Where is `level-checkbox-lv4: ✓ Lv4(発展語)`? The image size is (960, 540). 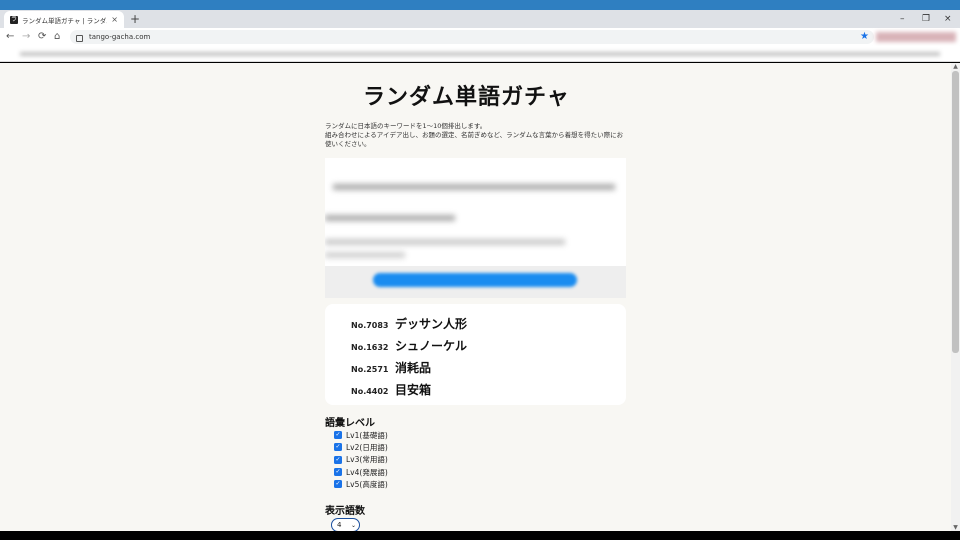 level-checkbox-lv4: ✓ Lv4(発展語) is located at coordinates (361, 472).